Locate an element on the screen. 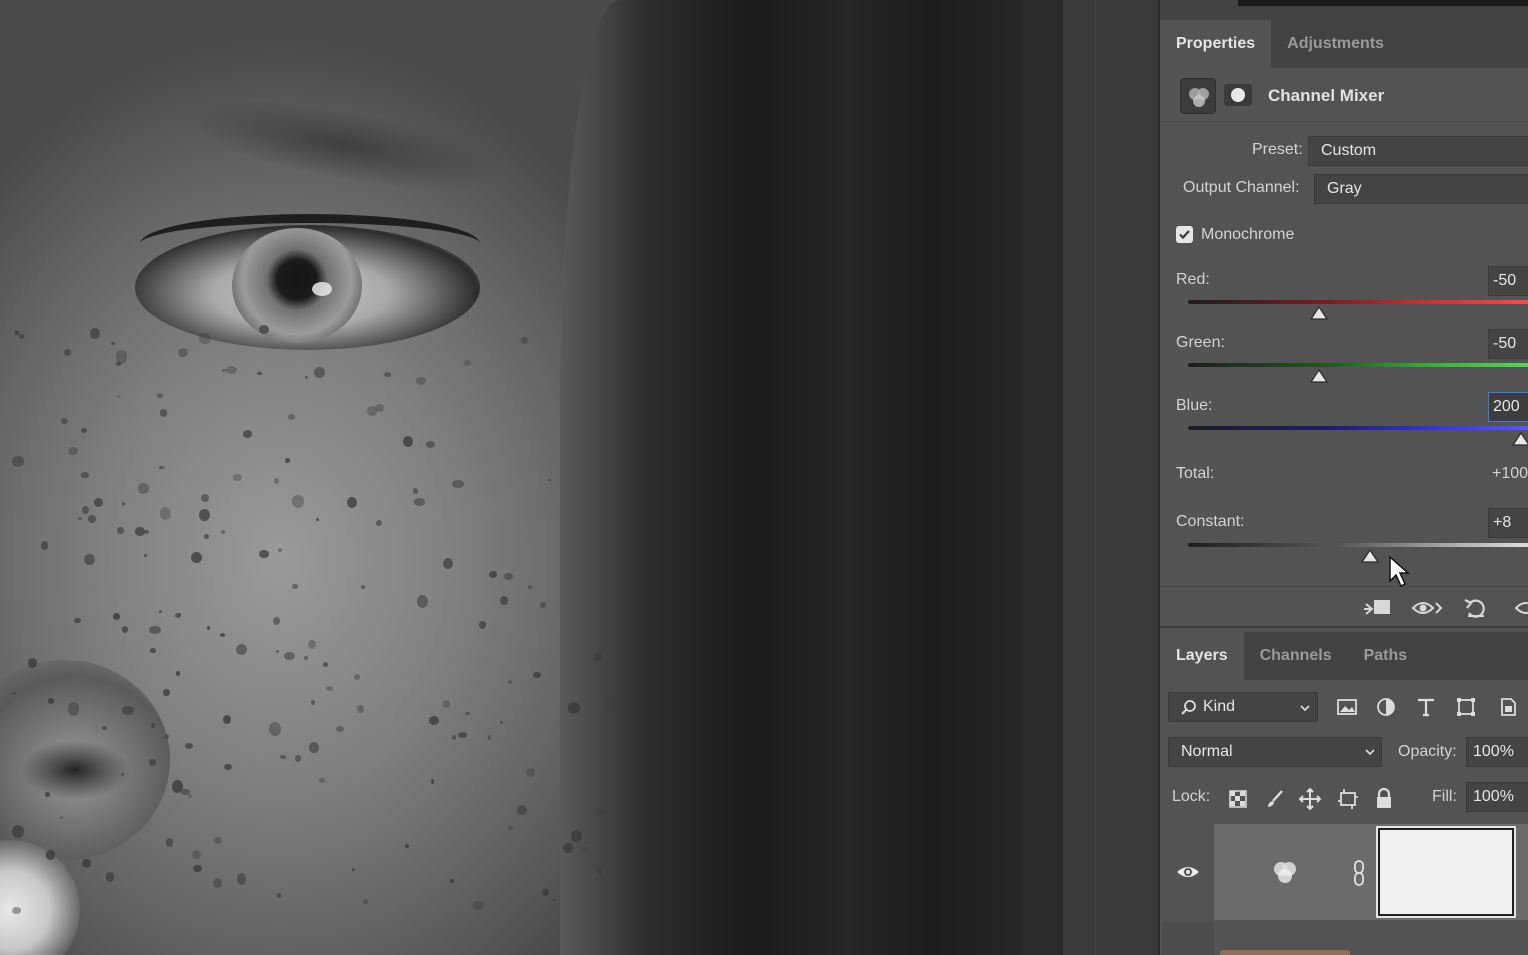 The height and width of the screenshot is (955, 1528). channel-mixer-layer-icon is located at coordinates (1285, 872).